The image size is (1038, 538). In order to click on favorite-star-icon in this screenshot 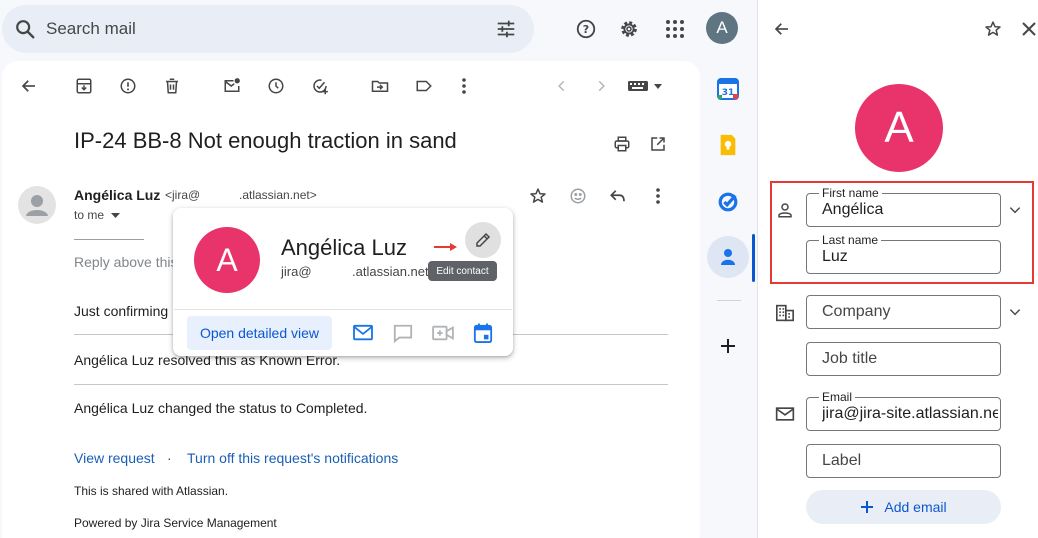, I will do `click(993, 29)`.